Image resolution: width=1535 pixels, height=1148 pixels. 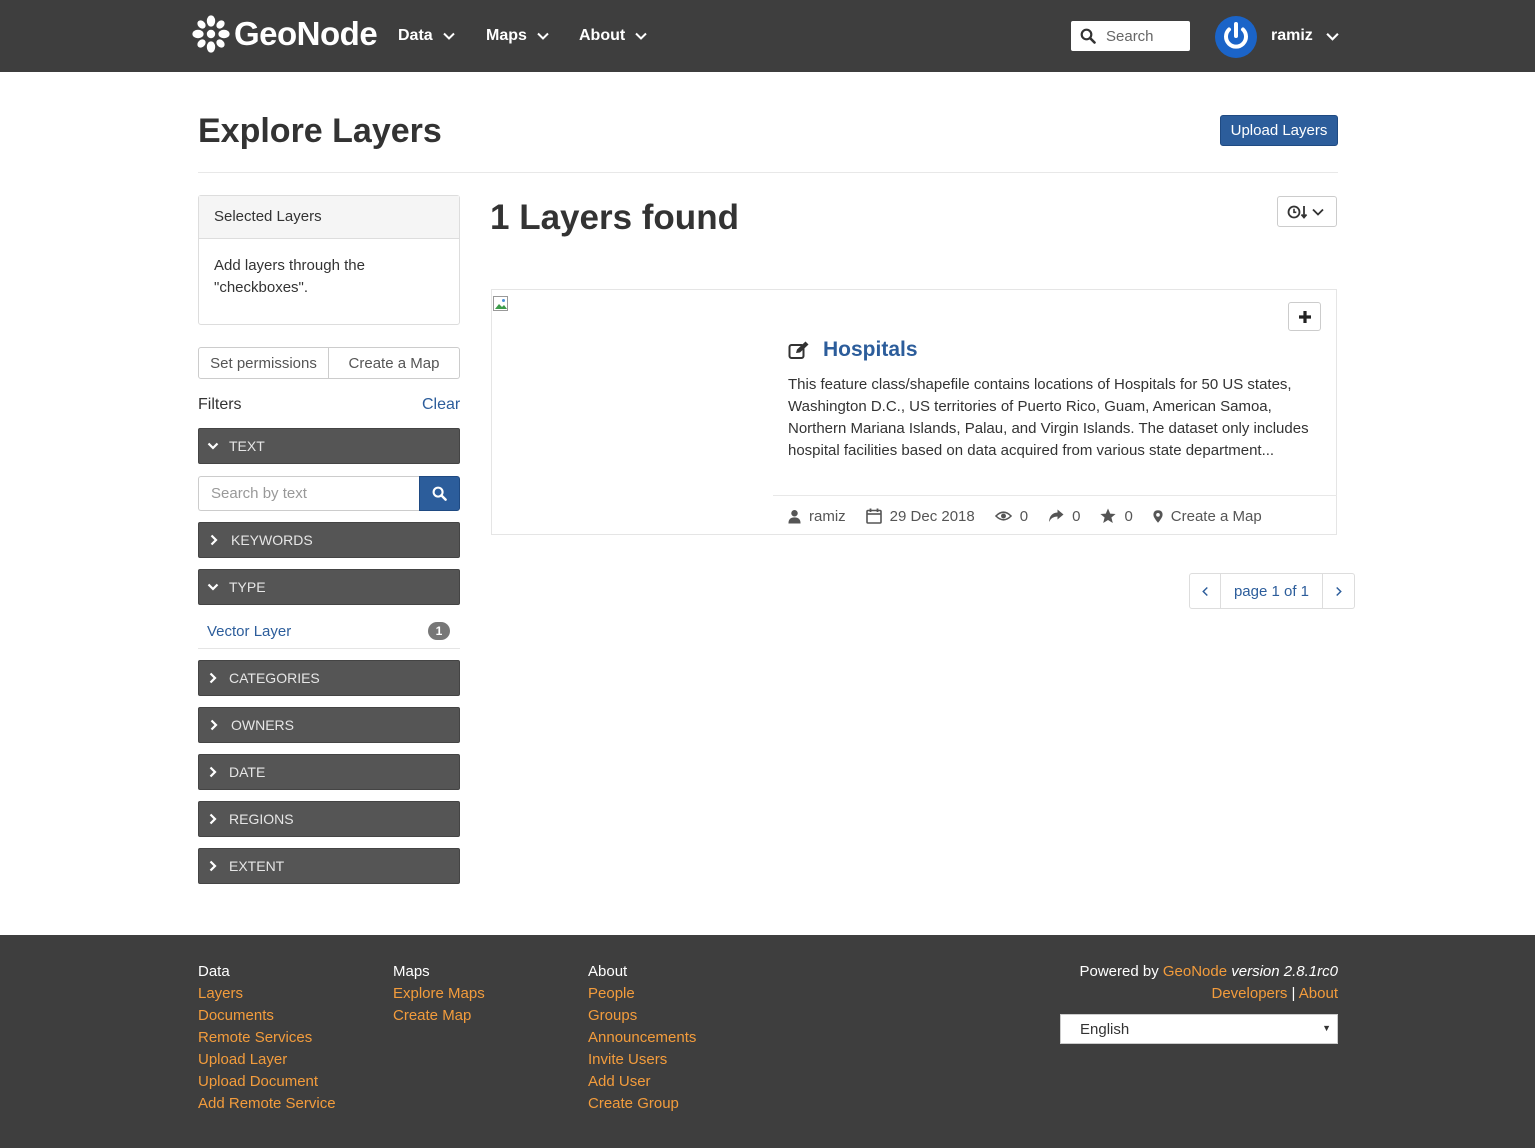 What do you see at coordinates (1035, 516) in the screenshot?
I see `layer-meta-row: ramiz 29 Dec 2018 0 0 0 Create a Map` at bounding box center [1035, 516].